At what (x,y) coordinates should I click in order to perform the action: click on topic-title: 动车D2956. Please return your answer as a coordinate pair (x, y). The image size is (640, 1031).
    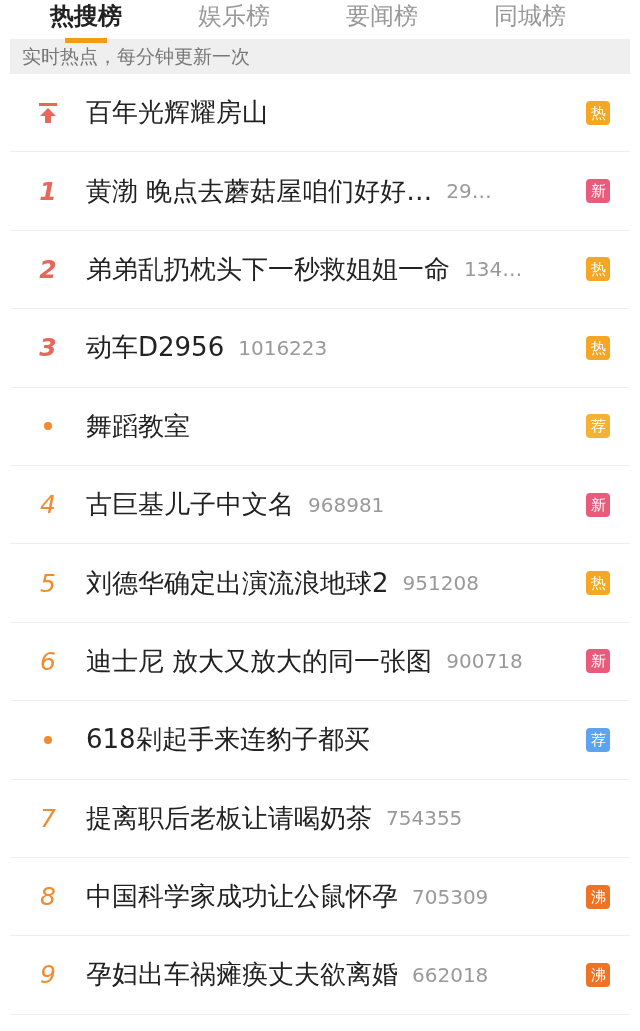
    Looking at the image, I should click on (155, 348).